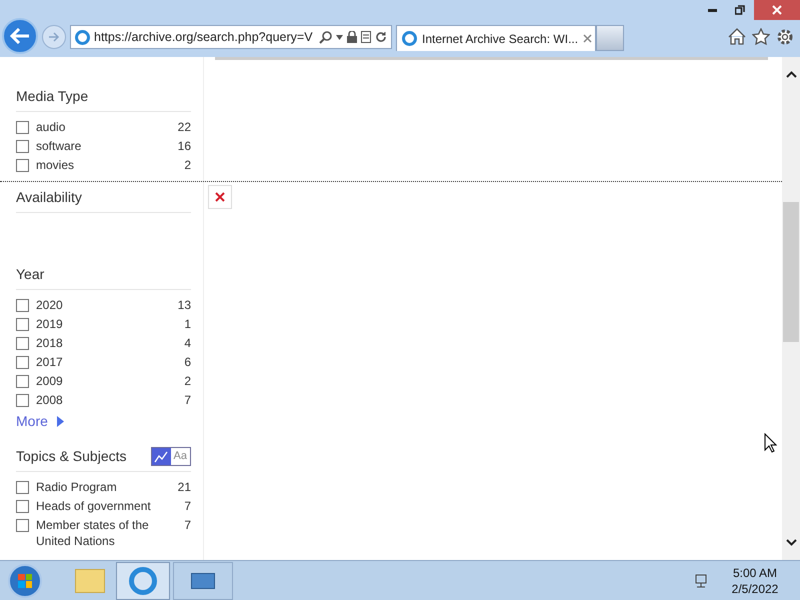 The width and height of the screenshot is (800, 600). I want to click on facet-count: 16, so click(184, 146).